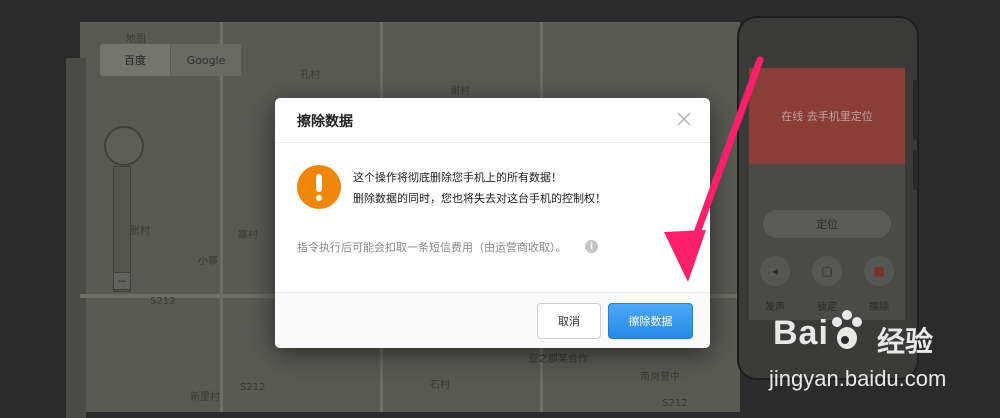  I want to click on dialog-message-line1: 这个操作将彻底删除您手机上的所有数据！, so click(457, 177).